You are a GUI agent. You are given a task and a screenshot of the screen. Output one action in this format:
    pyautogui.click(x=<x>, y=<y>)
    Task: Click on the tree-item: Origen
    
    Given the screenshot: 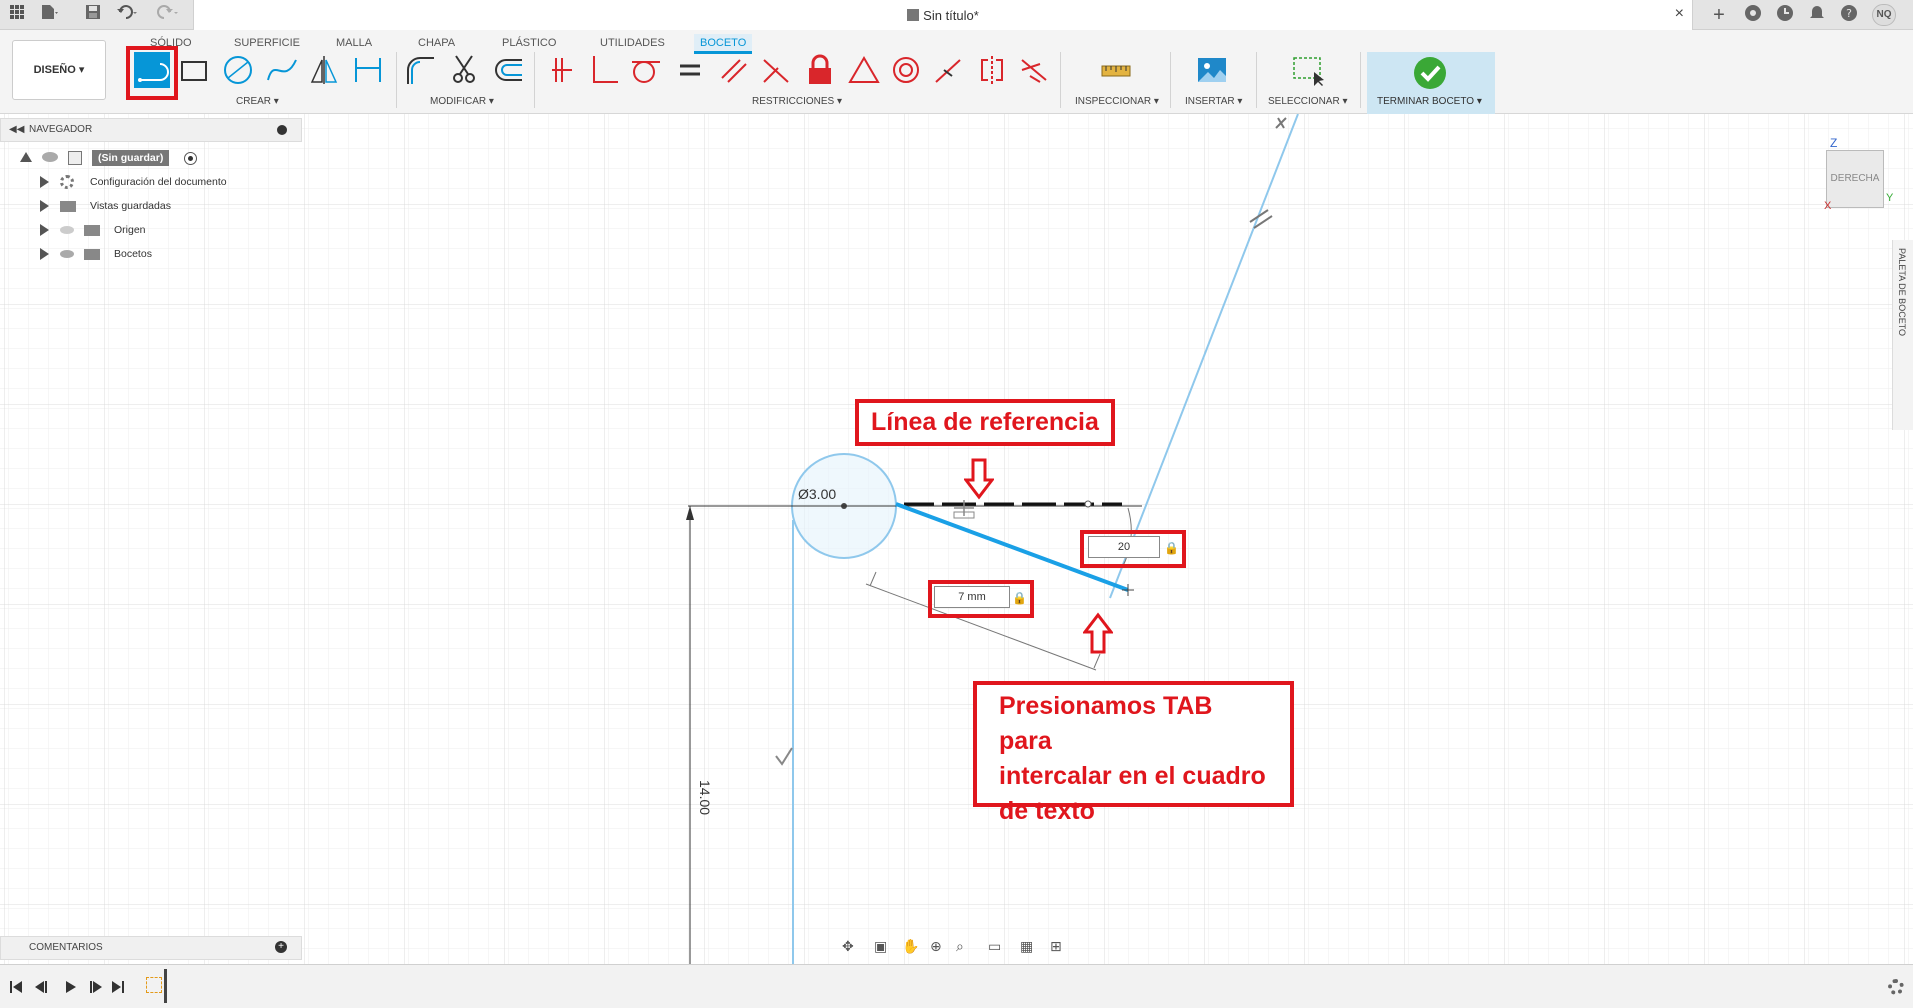 What is the action you would take?
    pyautogui.click(x=151, y=230)
    